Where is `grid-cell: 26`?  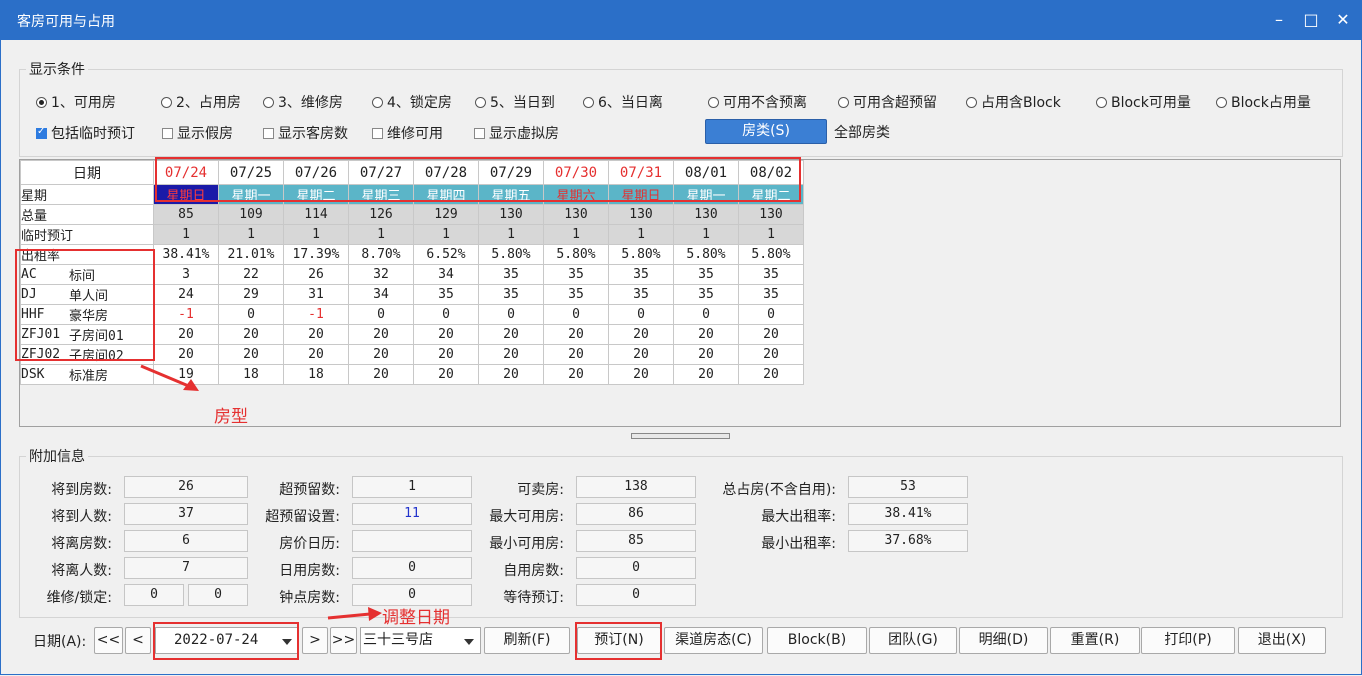
grid-cell: 26 is located at coordinates (316, 274).